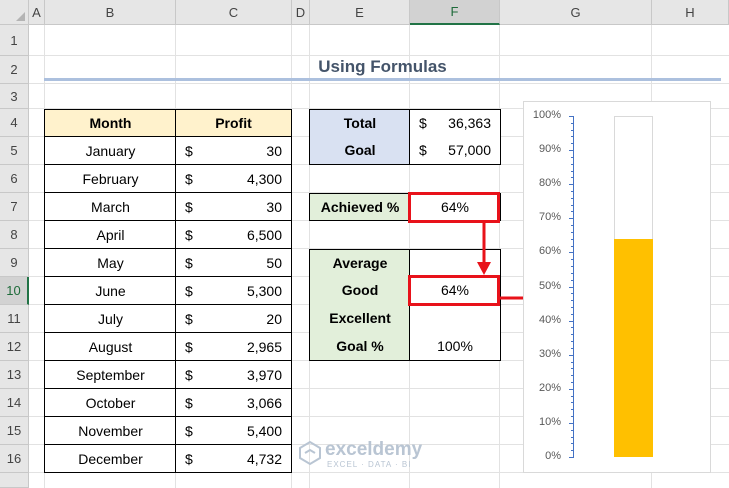 The width and height of the screenshot is (729, 488). What do you see at coordinates (110, 12) in the screenshot?
I see `column-header-b: B` at bounding box center [110, 12].